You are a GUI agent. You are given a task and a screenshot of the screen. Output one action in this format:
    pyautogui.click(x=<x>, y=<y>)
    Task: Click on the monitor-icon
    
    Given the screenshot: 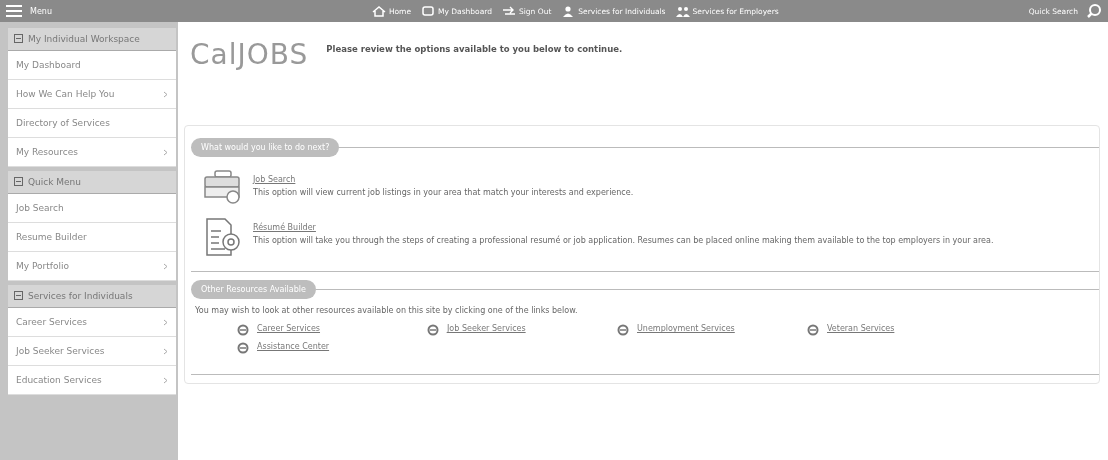 What is the action you would take?
    pyautogui.click(x=428, y=11)
    